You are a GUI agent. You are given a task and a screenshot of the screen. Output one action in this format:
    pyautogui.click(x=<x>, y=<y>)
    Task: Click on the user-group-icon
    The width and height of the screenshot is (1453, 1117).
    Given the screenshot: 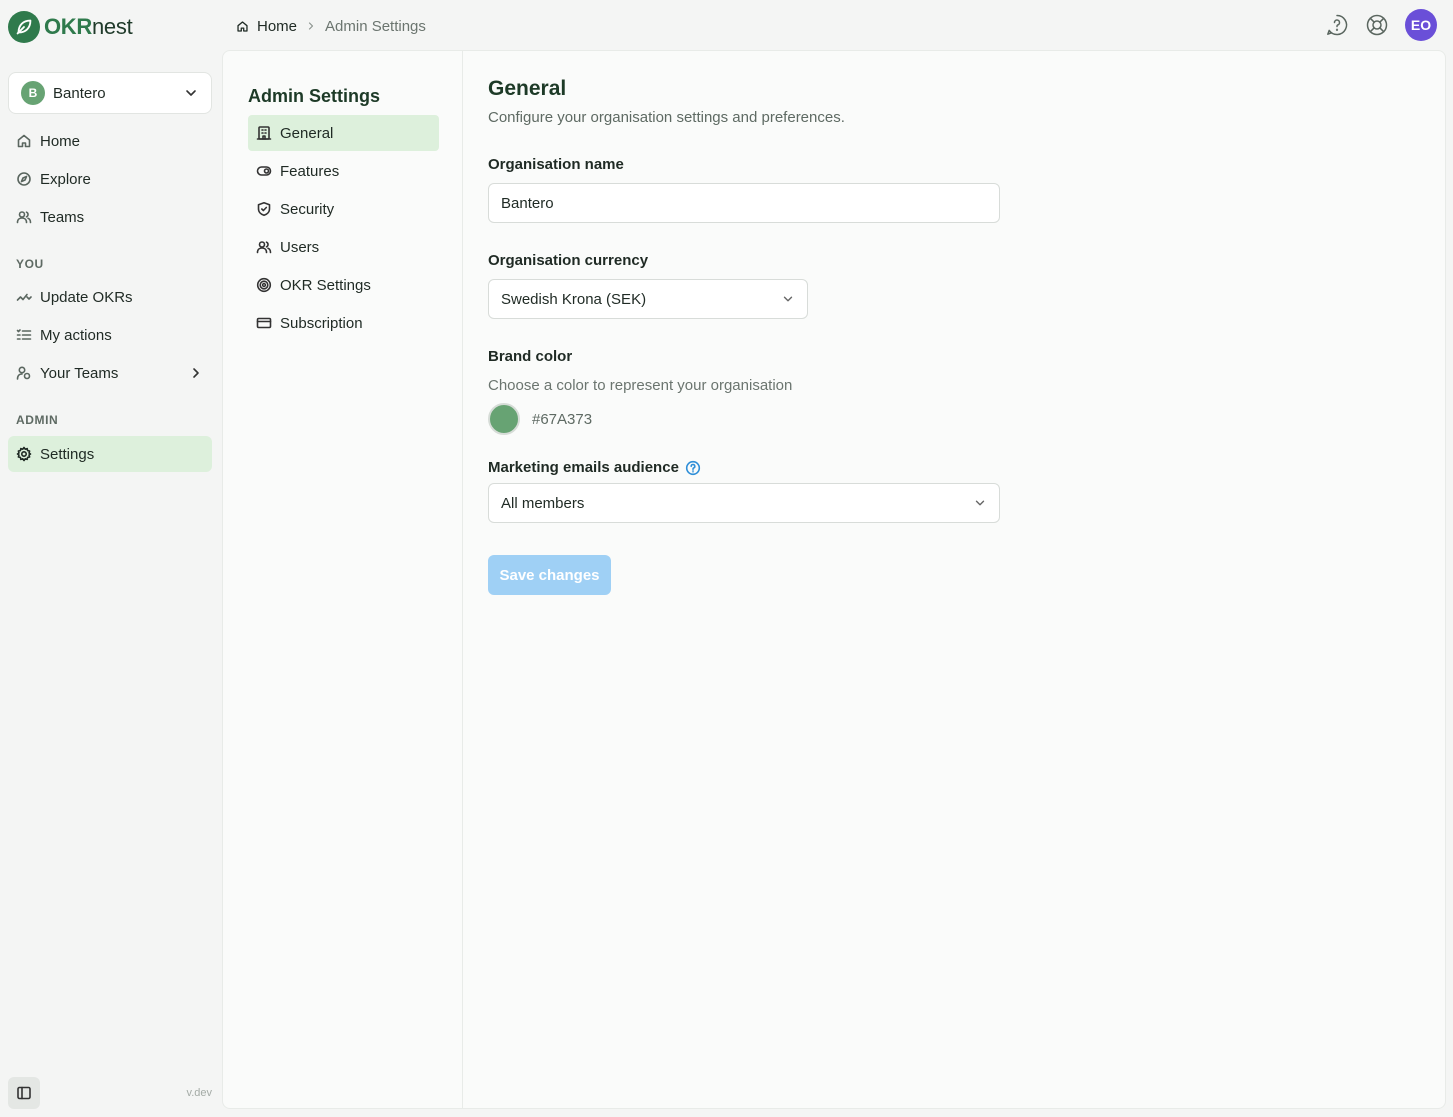 What is the action you would take?
    pyautogui.click(x=24, y=373)
    